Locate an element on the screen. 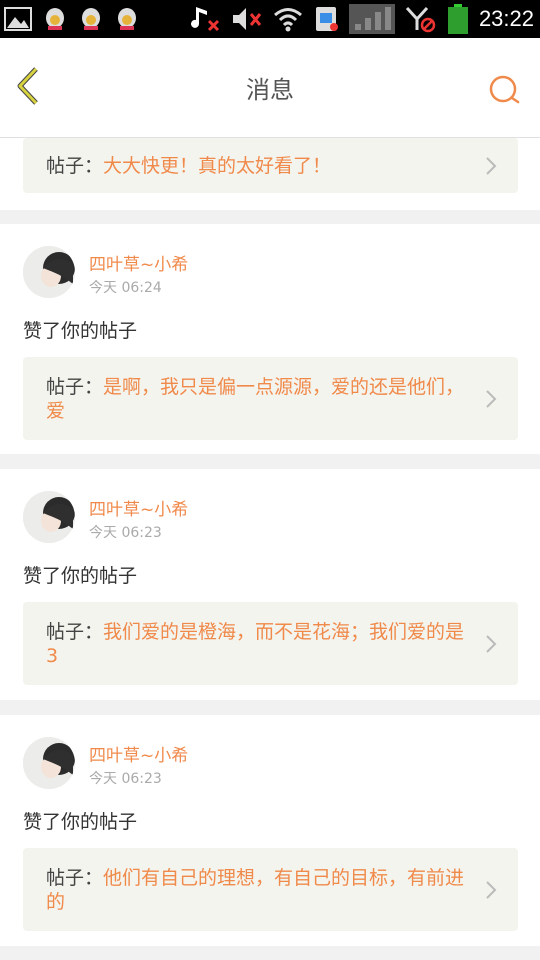 This screenshot has height=960, width=540. post-preview: 帖子：我们爱的是橙海，而不是花海；我们爱的是3 is located at coordinates (270, 643).